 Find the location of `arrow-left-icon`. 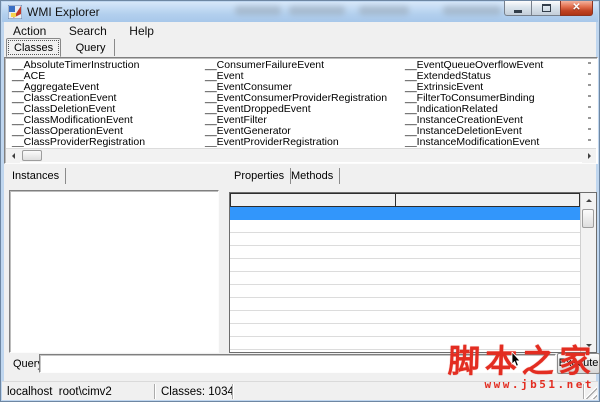

arrow-left-icon is located at coordinates (12, 156).